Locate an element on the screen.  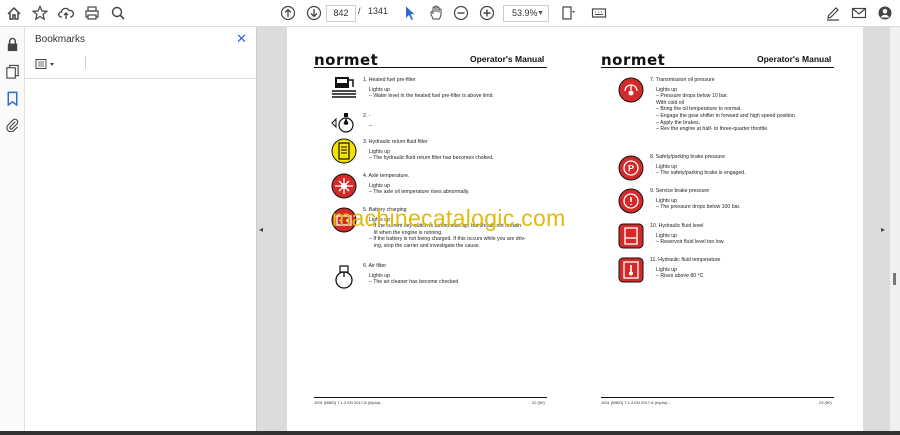
collapse-panel-left-icon: ◂ is located at coordinates (261, 229).